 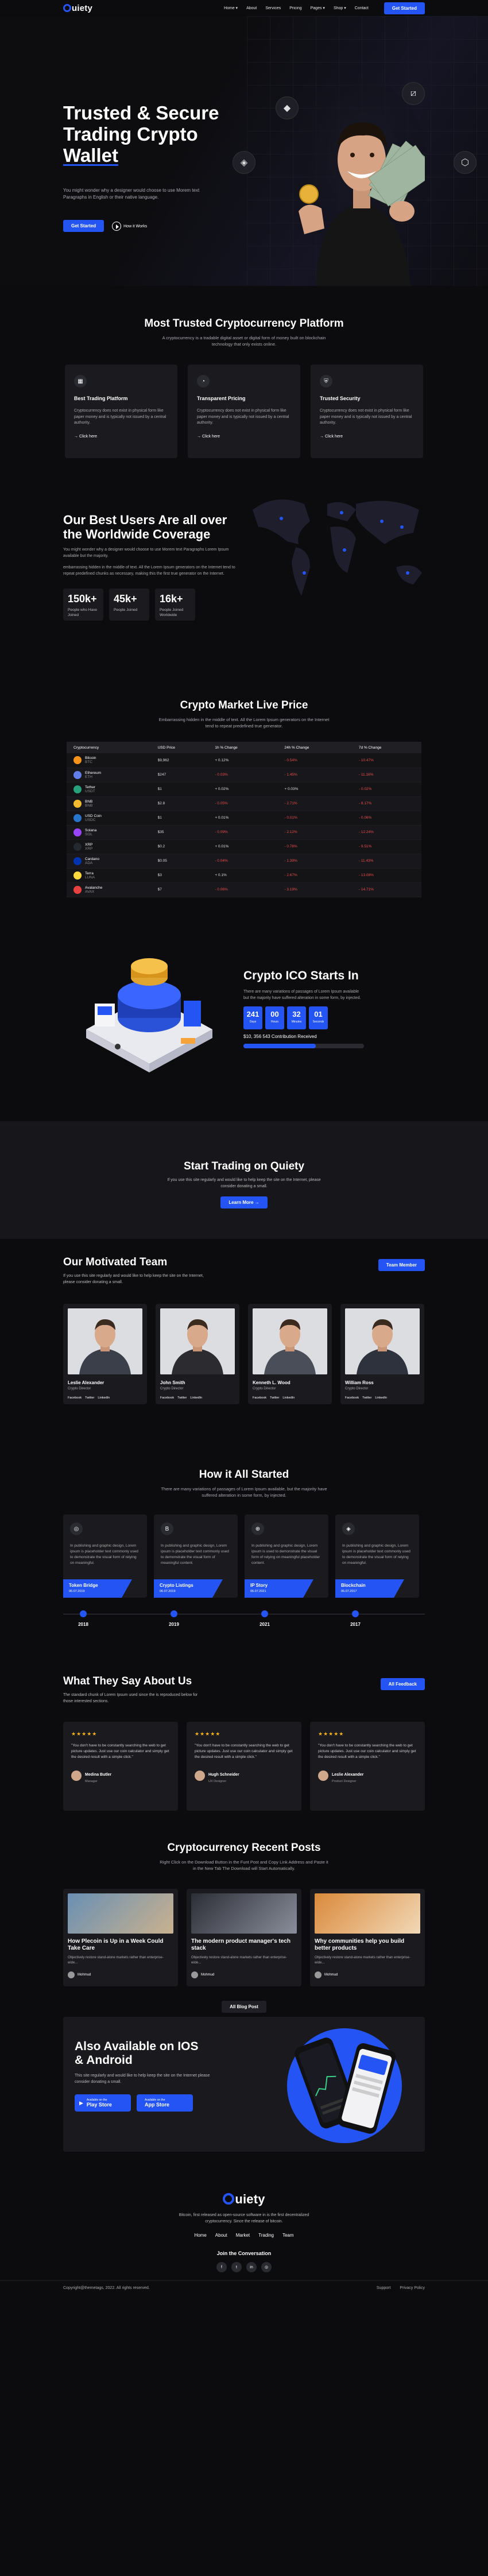 What do you see at coordinates (345, 1781) in the screenshot?
I see `author-role: Product Designer` at bounding box center [345, 1781].